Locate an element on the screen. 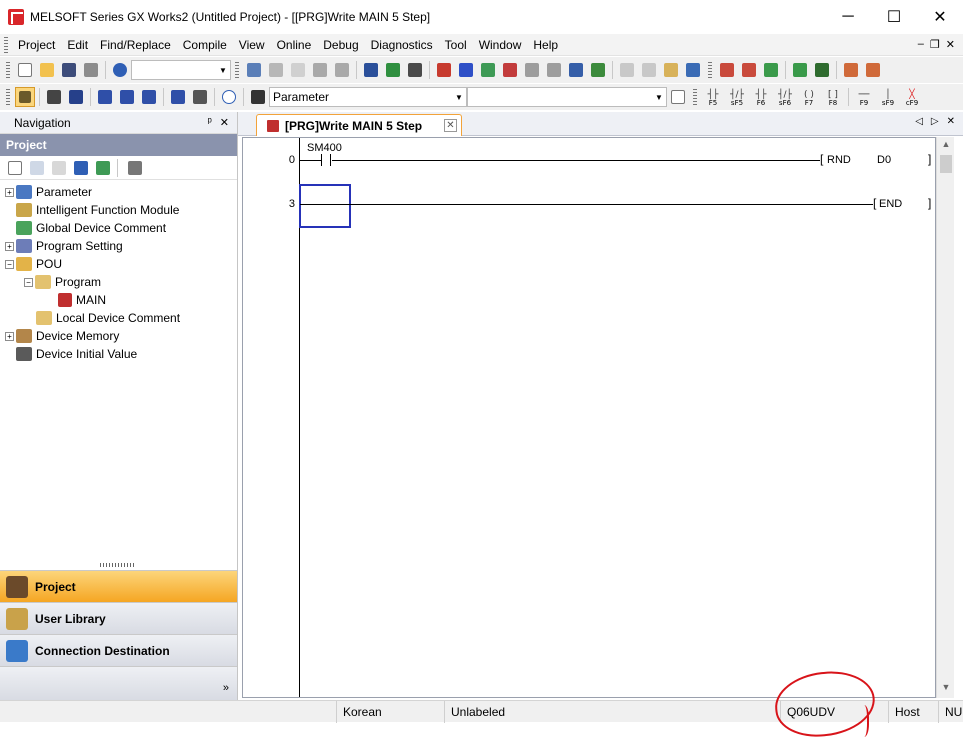 Image resolution: width=963 pixels, height=737 pixels. fkey-horizontal-line: ── F9 is located at coordinates (864, 97).